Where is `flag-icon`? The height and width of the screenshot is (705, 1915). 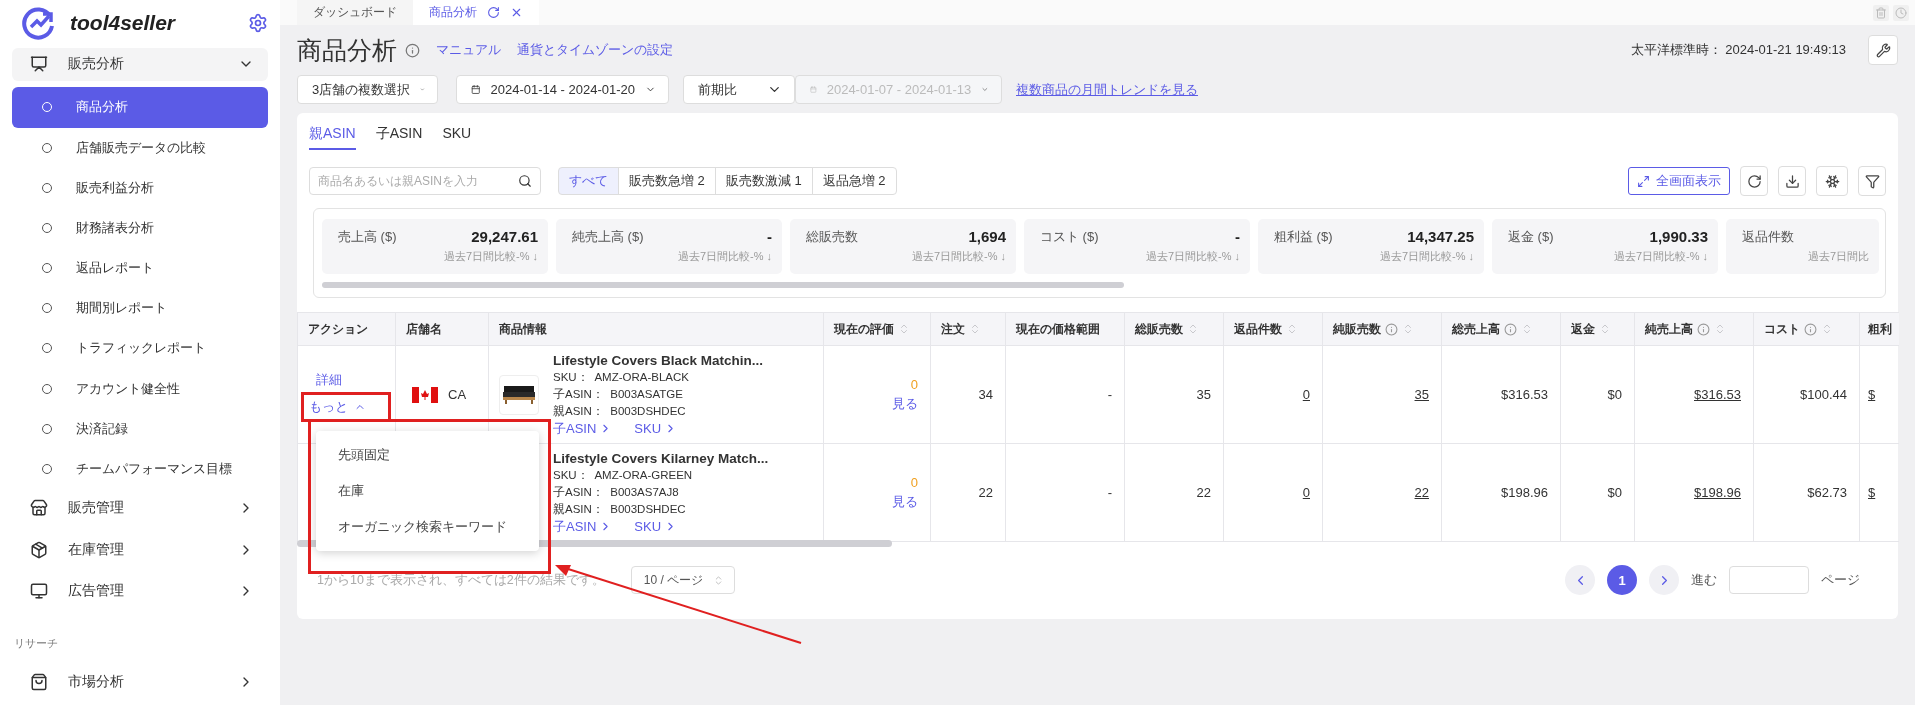 flag-icon is located at coordinates (425, 394).